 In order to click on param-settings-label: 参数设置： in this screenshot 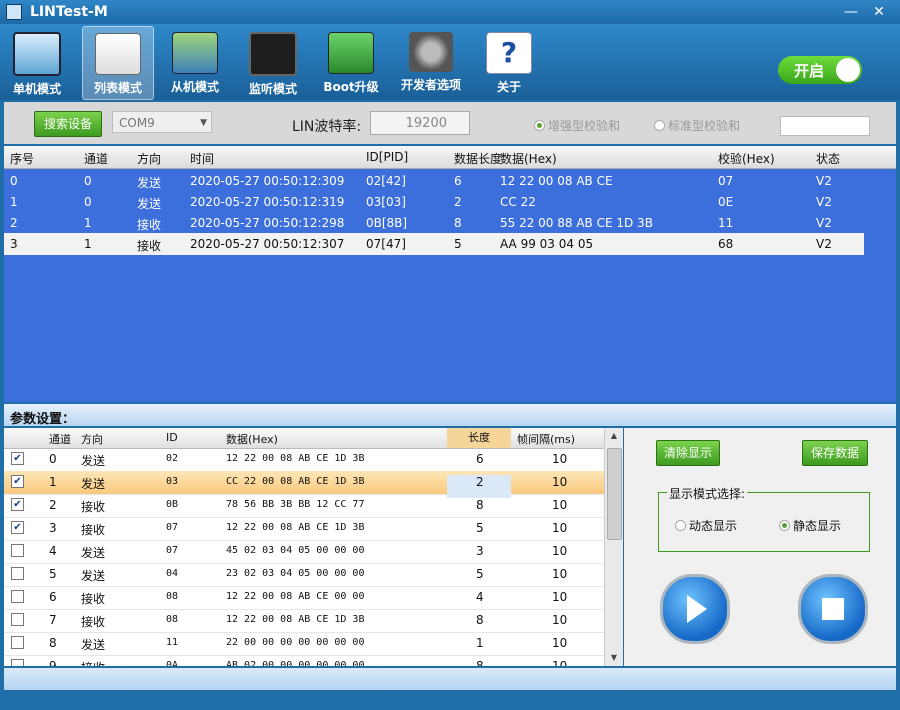, I will do `click(43, 419)`.